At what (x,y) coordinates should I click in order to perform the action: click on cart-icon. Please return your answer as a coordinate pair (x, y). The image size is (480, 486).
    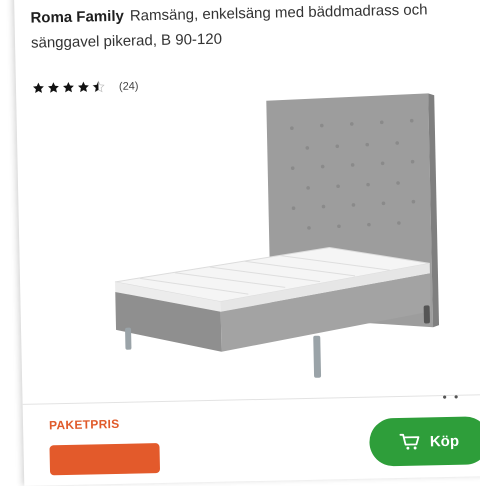
    Looking at the image, I should click on (409, 441).